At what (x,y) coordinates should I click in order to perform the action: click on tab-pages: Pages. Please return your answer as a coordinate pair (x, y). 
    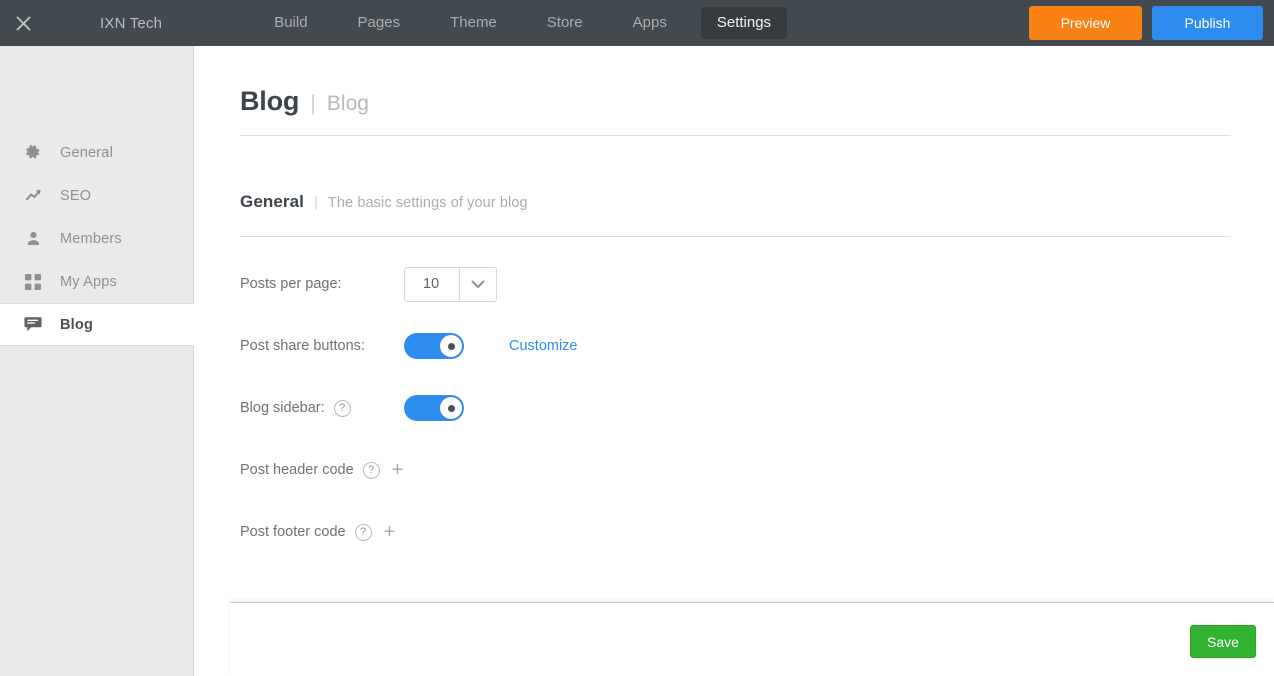
    Looking at the image, I should click on (379, 23).